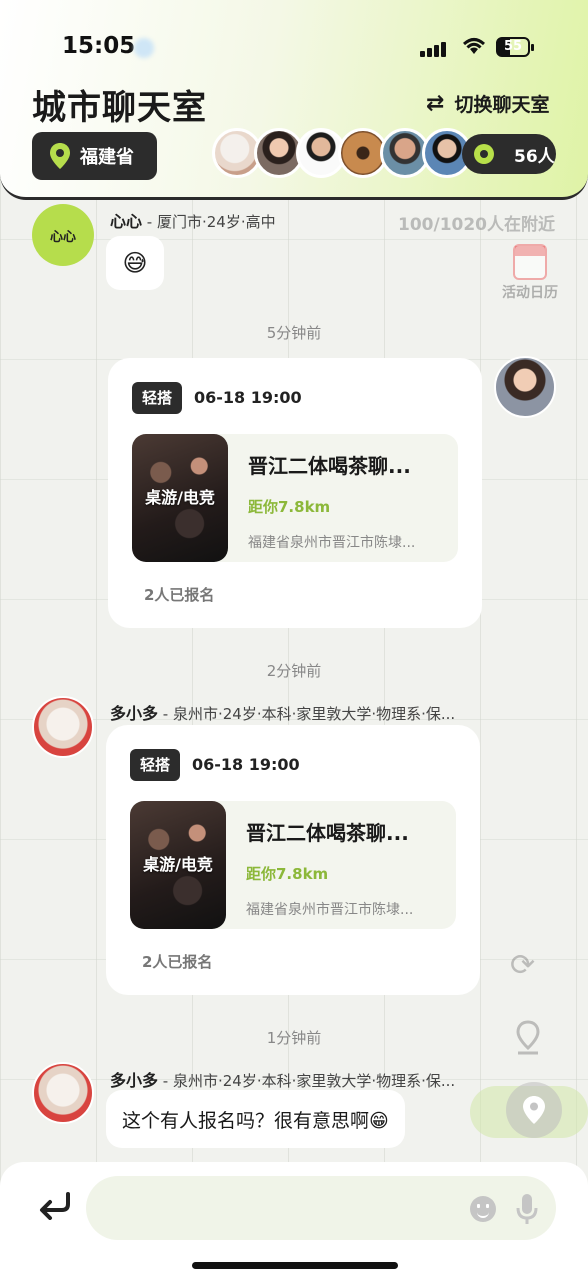 The height and width of the screenshot is (1280, 588). What do you see at coordinates (119, 108) in the screenshot?
I see `page-title: 城市聊天室` at bounding box center [119, 108].